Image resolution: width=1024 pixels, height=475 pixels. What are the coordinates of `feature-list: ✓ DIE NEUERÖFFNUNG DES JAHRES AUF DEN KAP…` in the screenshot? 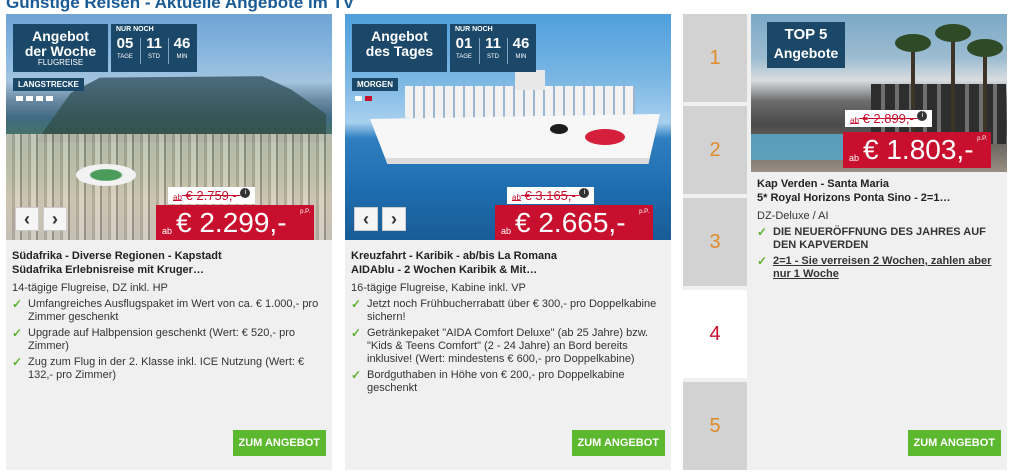 It's located at (879, 253).